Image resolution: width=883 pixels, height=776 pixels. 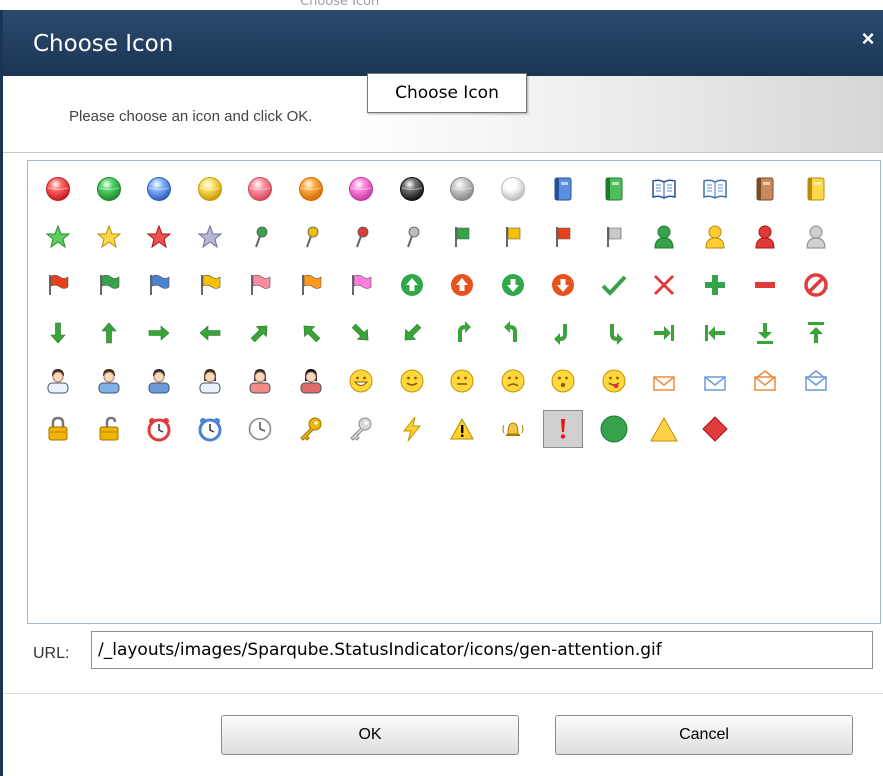 I want to click on orange-orb-icon, so click(x=311, y=189).